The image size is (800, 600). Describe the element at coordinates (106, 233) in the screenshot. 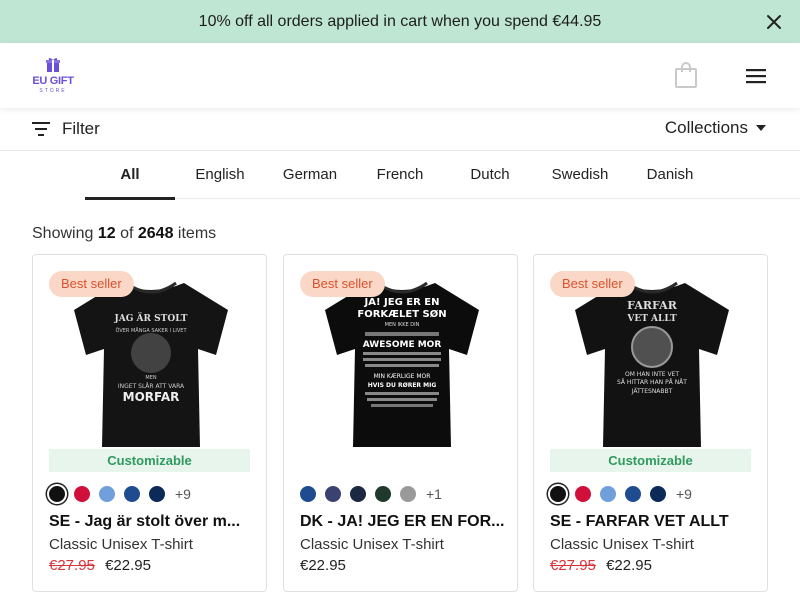

I see `results-shown: 12` at that location.